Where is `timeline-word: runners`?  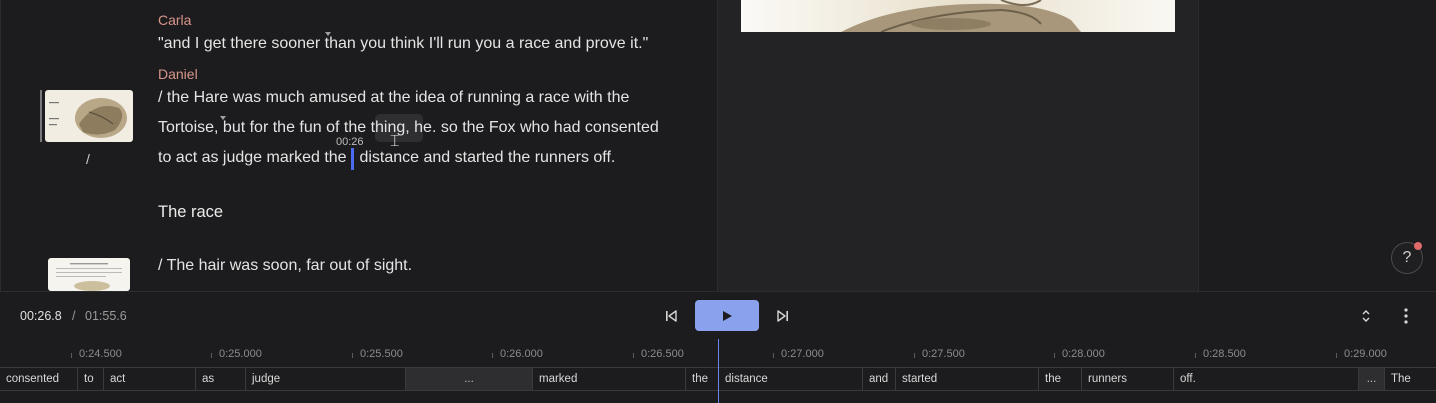
timeline-word: runners is located at coordinates (1128, 379).